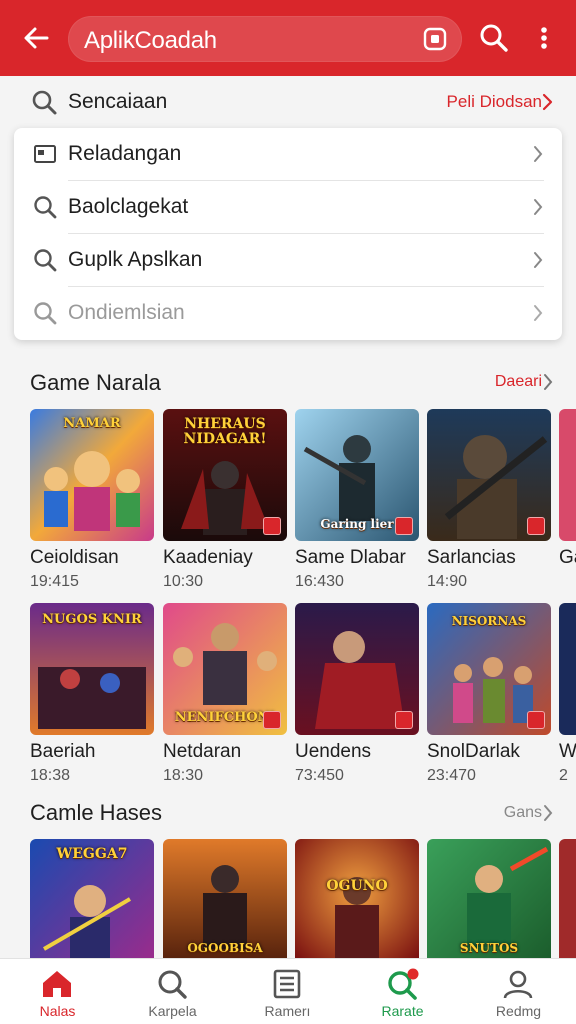 The height and width of the screenshot is (1024, 576). I want to click on game-thumbnail: WEGGA7, so click(92, 898).